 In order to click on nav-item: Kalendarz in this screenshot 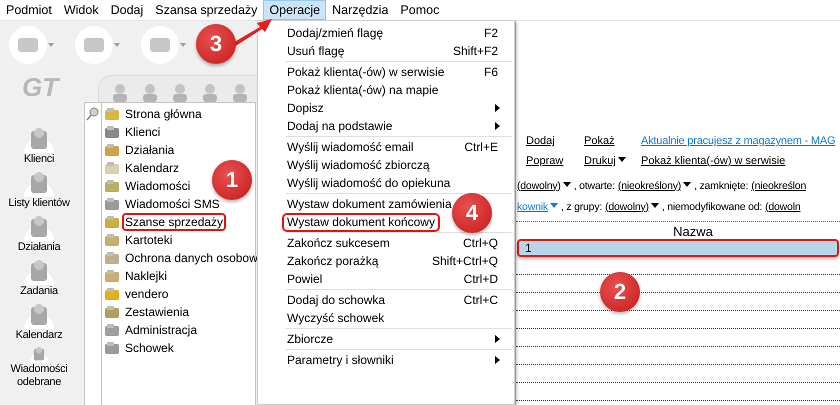, I will do `click(39, 323)`.